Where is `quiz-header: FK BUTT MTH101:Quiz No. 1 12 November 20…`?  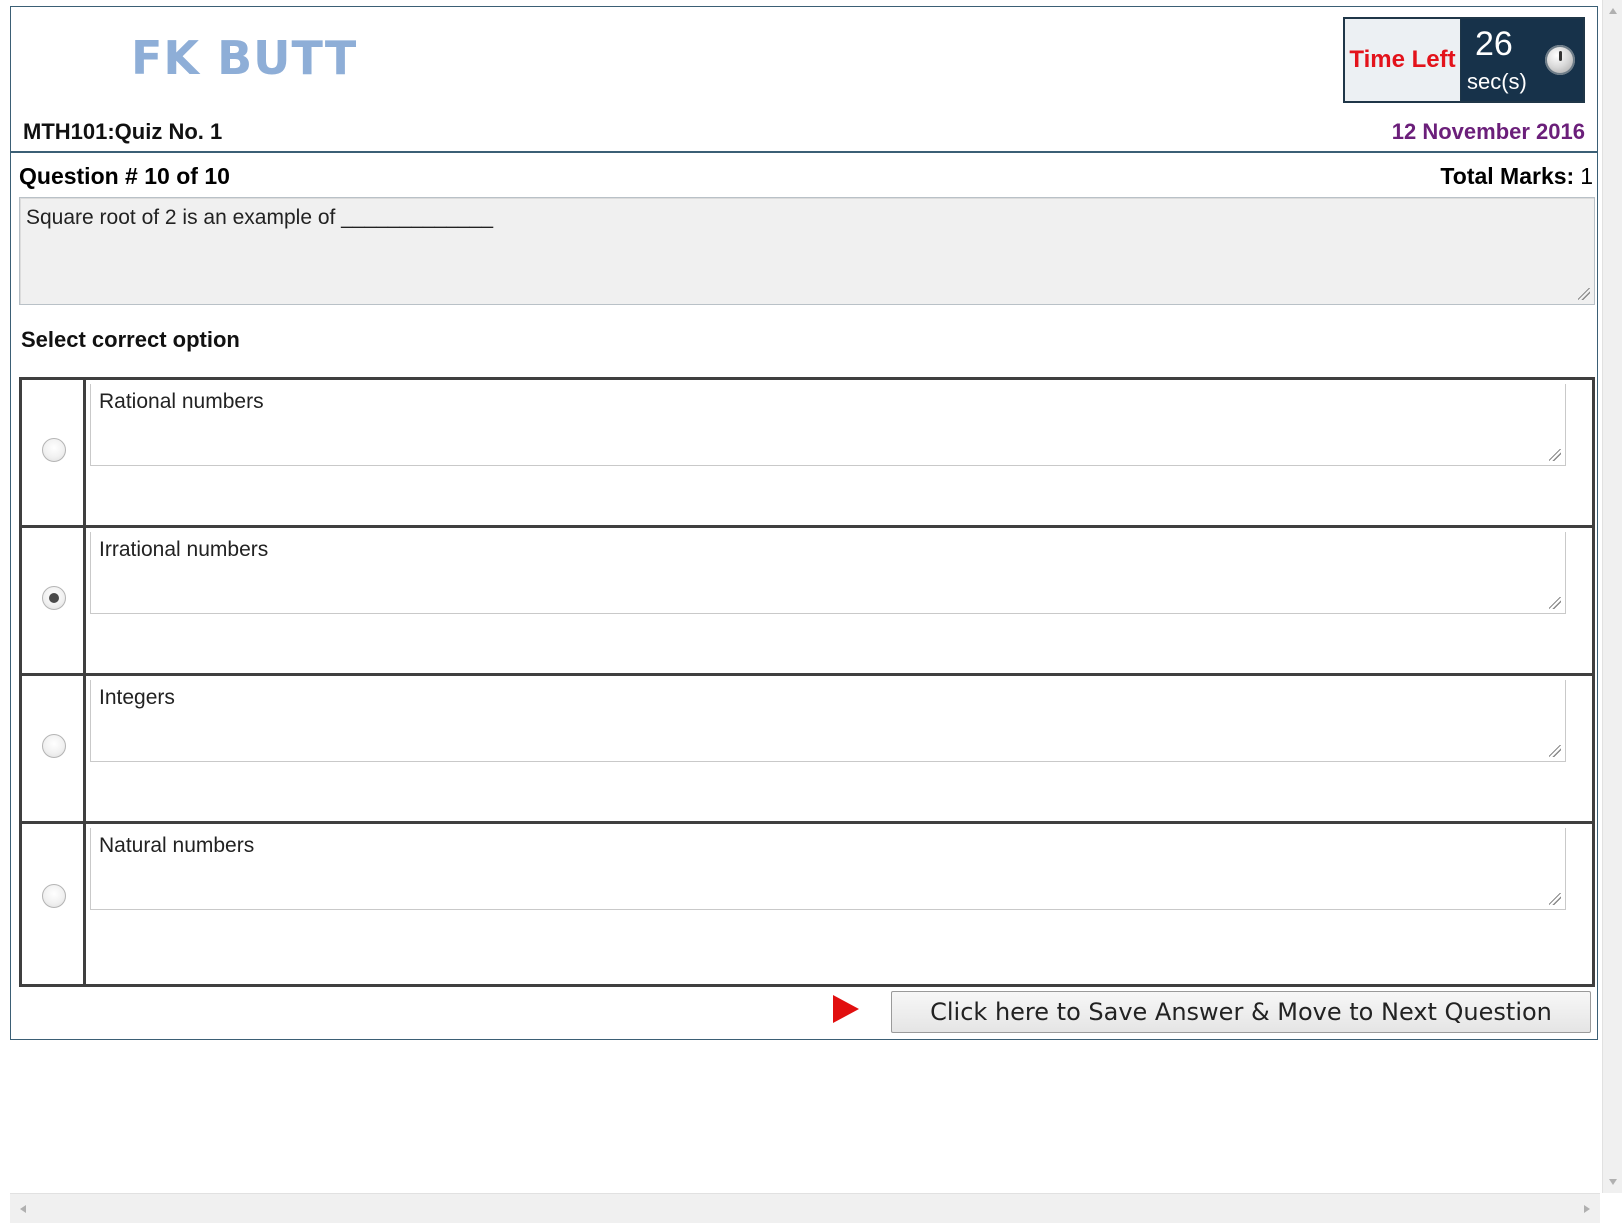 quiz-header: FK BUTT MTH101:Quiz No. 1 12 November 20… is located at coordinates (804, 80).